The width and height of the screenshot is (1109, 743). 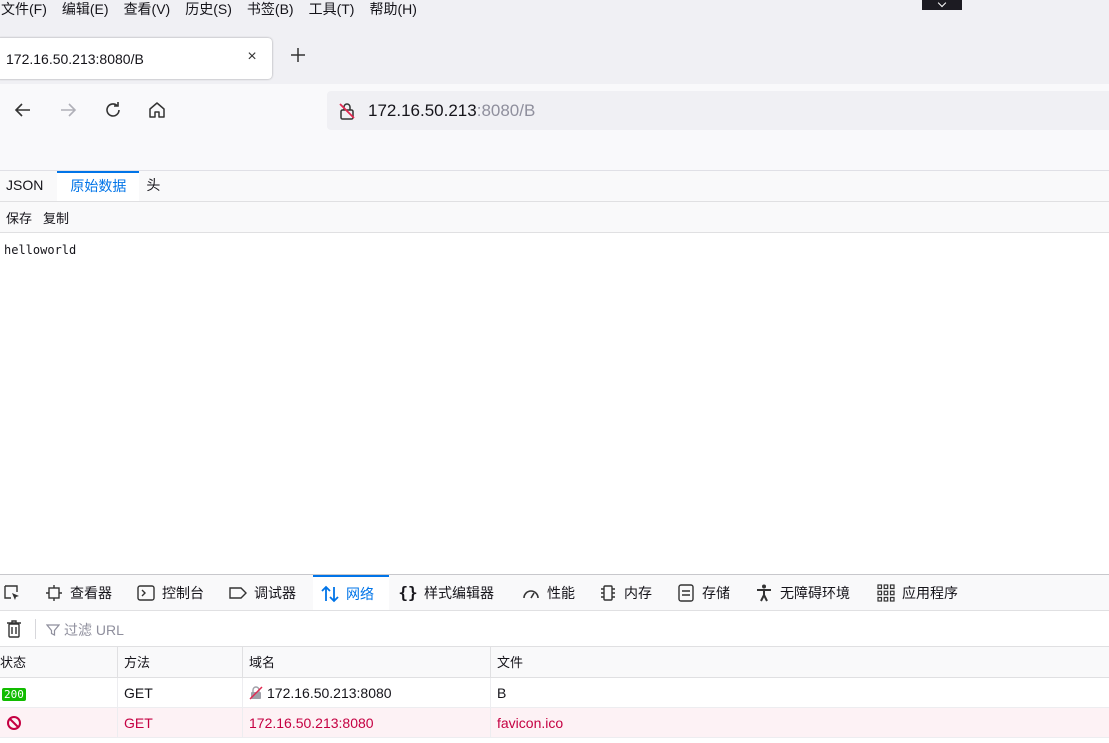 I want to click on inspector-icon, so click(x=54, y=593).